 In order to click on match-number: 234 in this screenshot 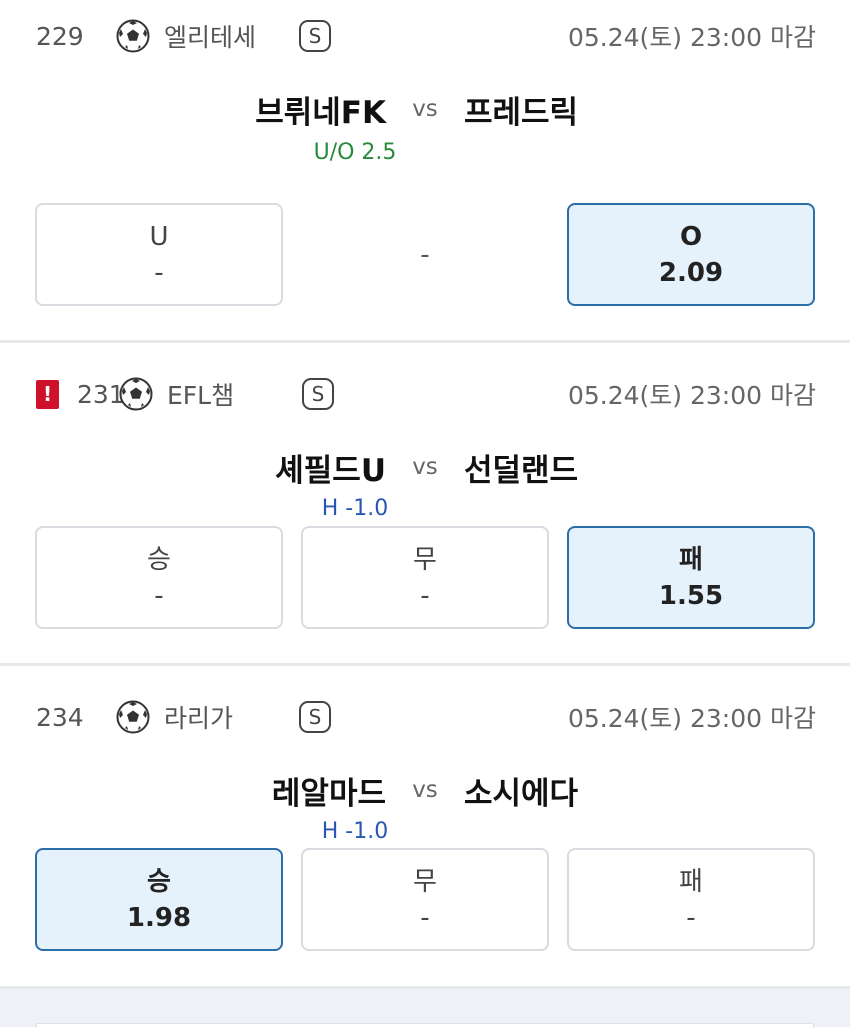, I will do `click(60, 717)`.